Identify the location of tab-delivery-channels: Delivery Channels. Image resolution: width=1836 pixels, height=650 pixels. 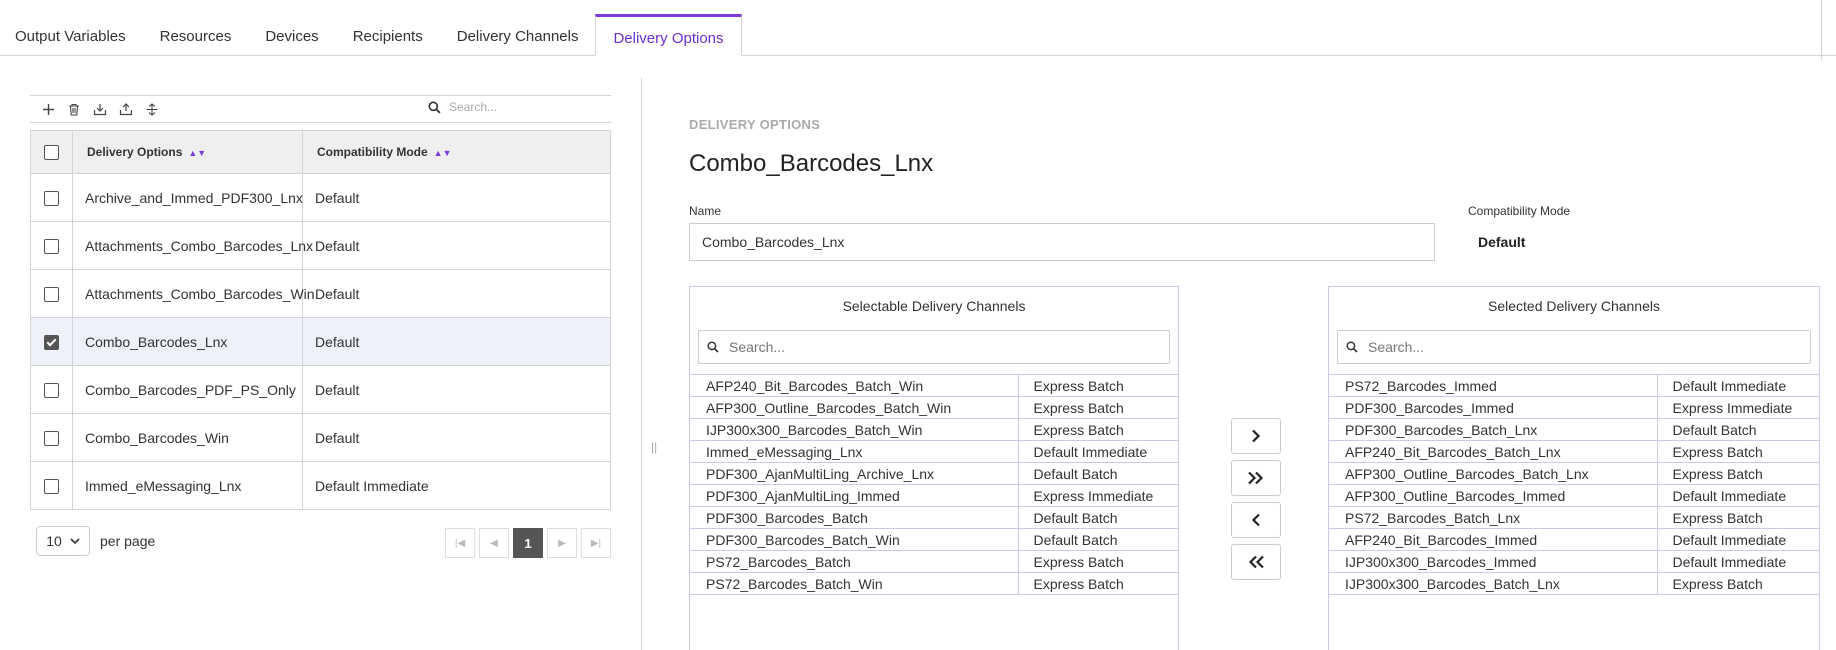
(518, 36).